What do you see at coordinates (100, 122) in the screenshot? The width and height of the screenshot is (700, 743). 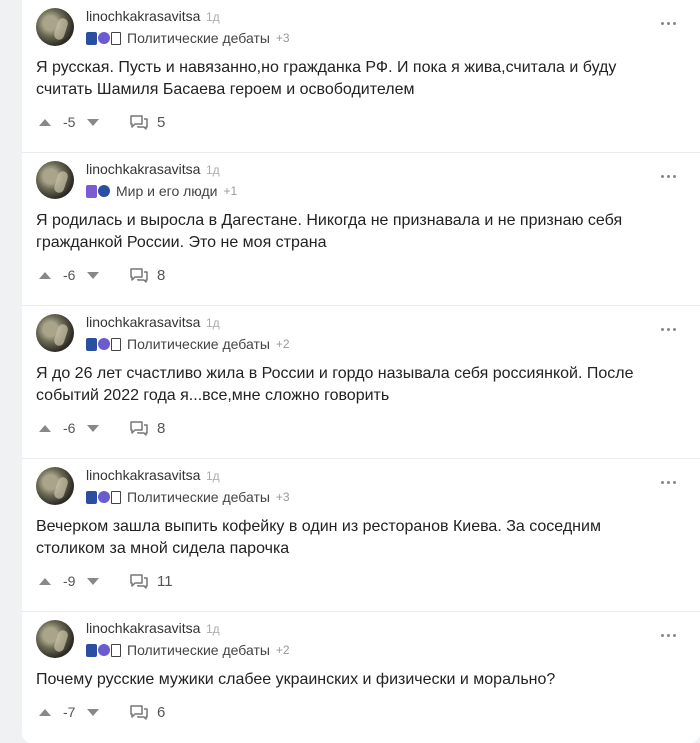 I see `post-actions: -5 5` at bounding box center [100, 122].